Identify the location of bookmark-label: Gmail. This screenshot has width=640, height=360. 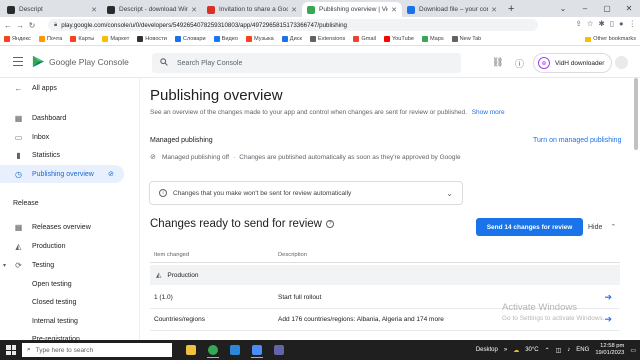
(368, 39).